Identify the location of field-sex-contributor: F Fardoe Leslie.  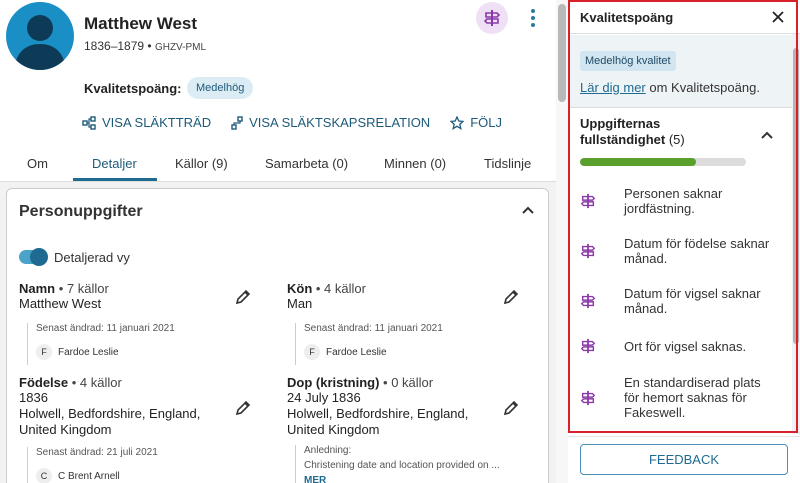
(373, 352).